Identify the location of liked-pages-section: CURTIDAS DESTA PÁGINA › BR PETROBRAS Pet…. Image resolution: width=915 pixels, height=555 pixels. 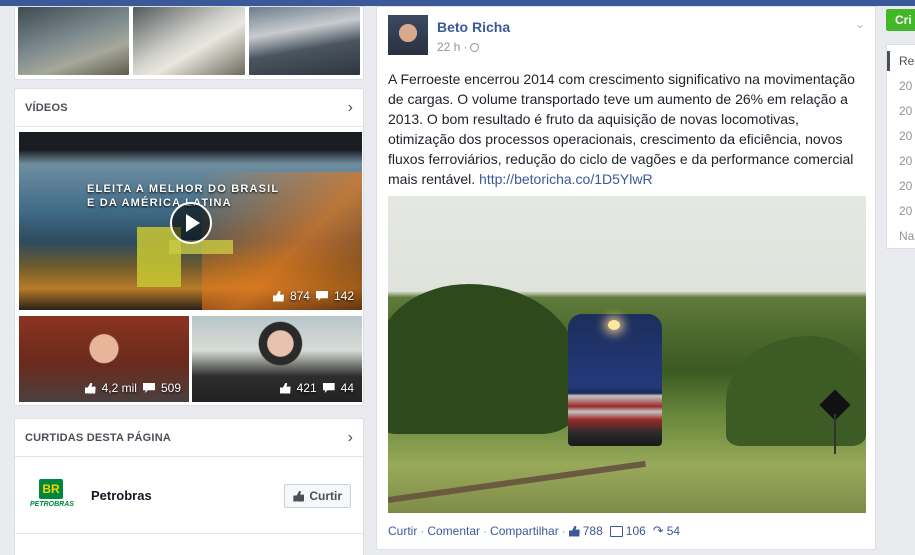
(189, 486).